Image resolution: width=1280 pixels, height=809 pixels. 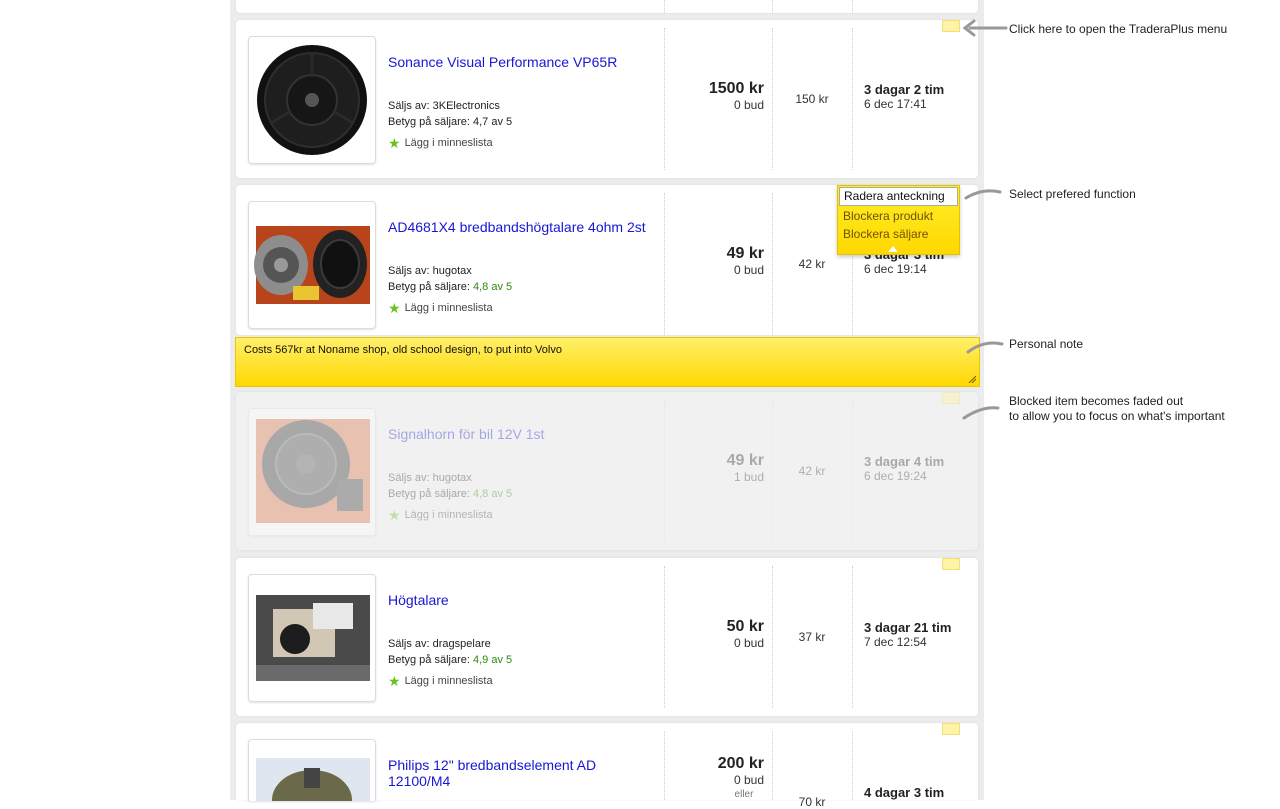 What do you see at coordinates (1118, 29) in the screenshot?
I see `annotation-menu-hint: Click here to open the TraderaPlus menu` at bounding box center [1118, 29].